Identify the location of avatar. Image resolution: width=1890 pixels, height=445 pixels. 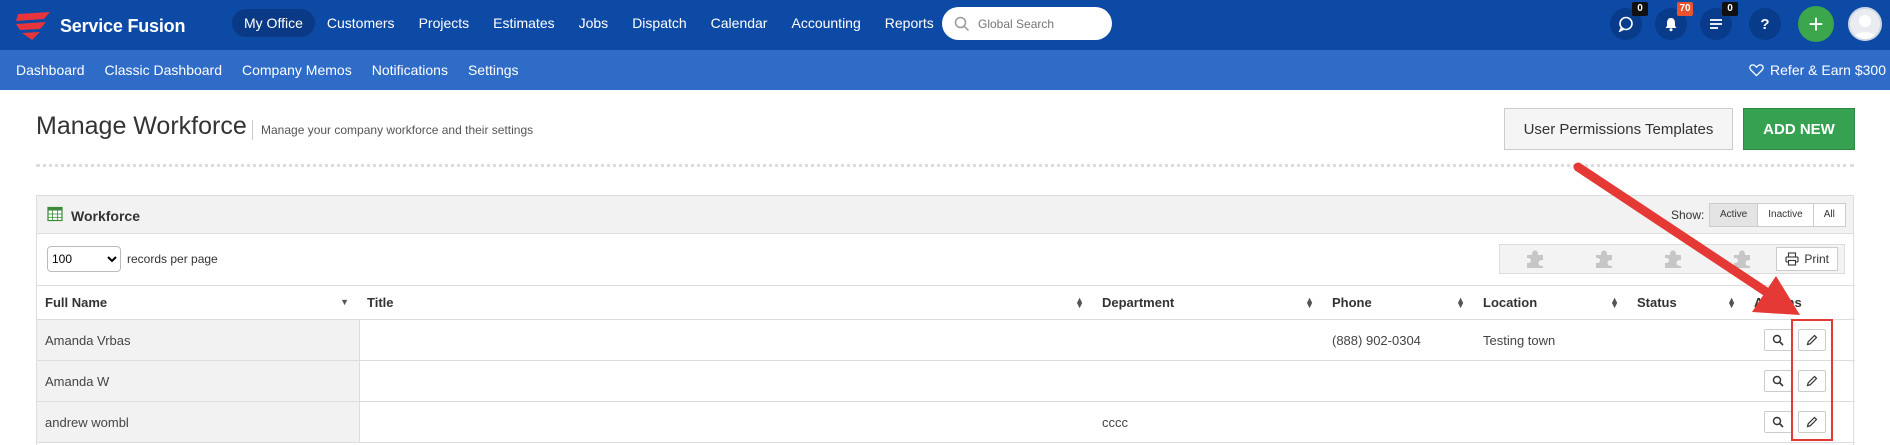
(1865, 24).